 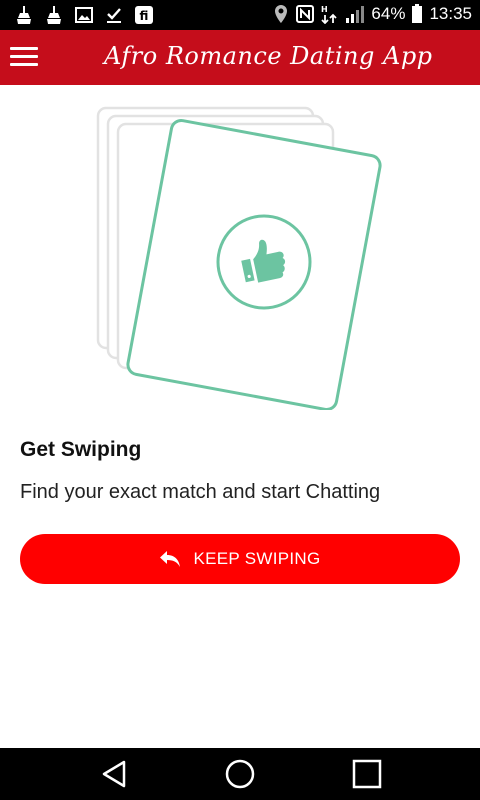 I want to click on download-done-icon, so click(x=114, y=15).